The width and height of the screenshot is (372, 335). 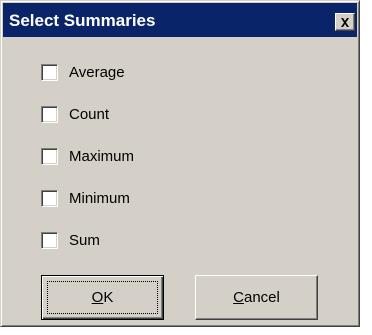 I want to click on count-label: Count, so click(x=89, y=114).